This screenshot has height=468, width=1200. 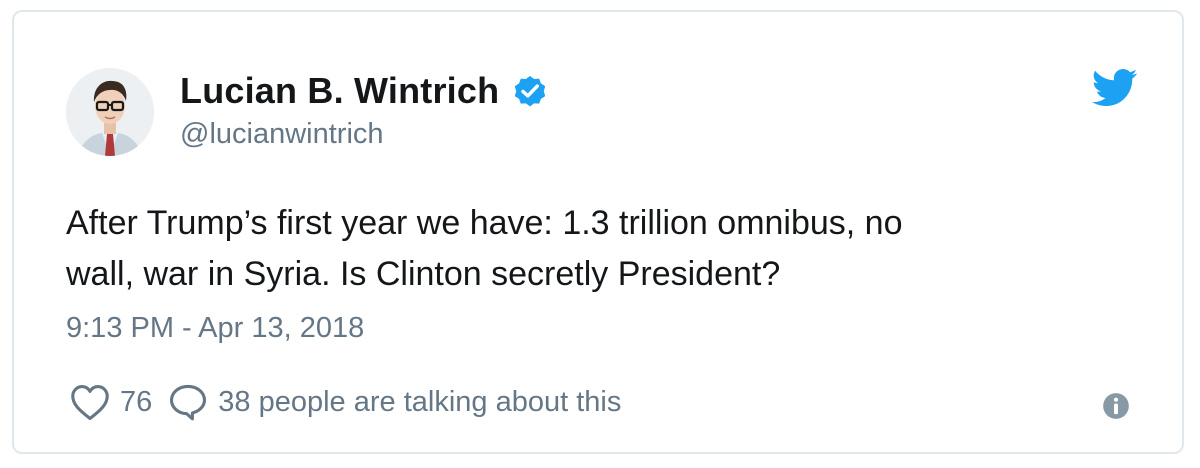 I want to click on like-button: 76, so click(x=117, y=402).